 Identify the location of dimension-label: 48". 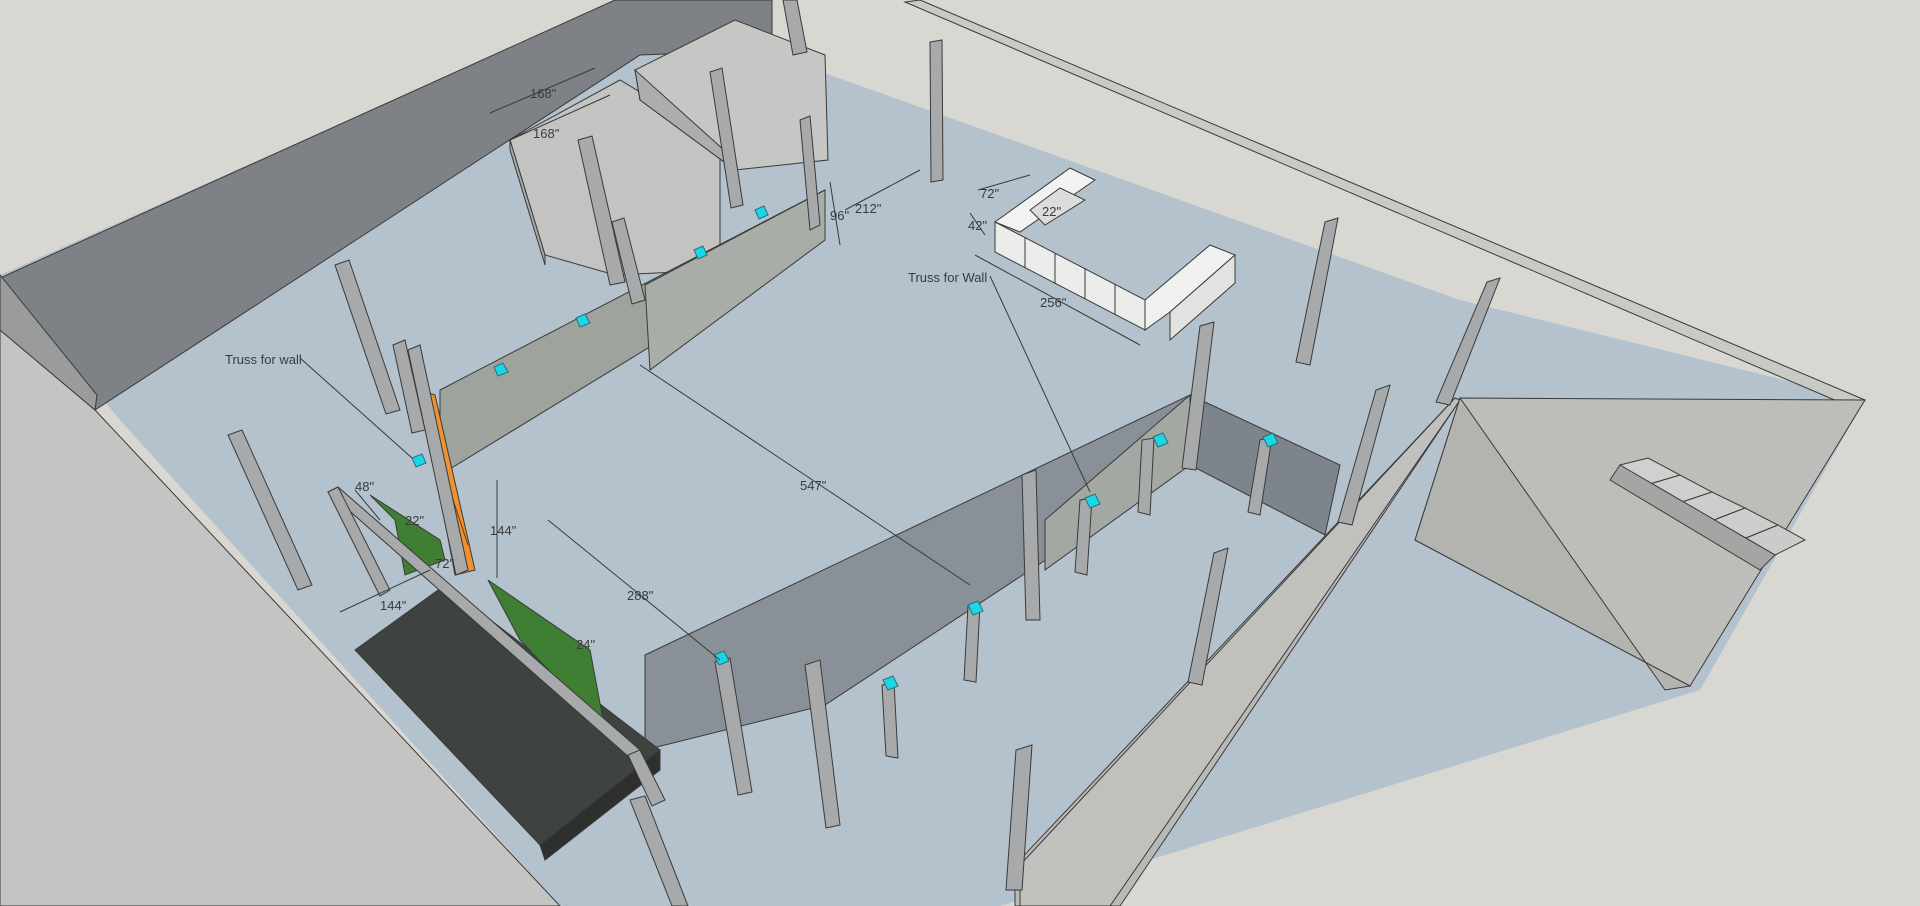
(364, 486).